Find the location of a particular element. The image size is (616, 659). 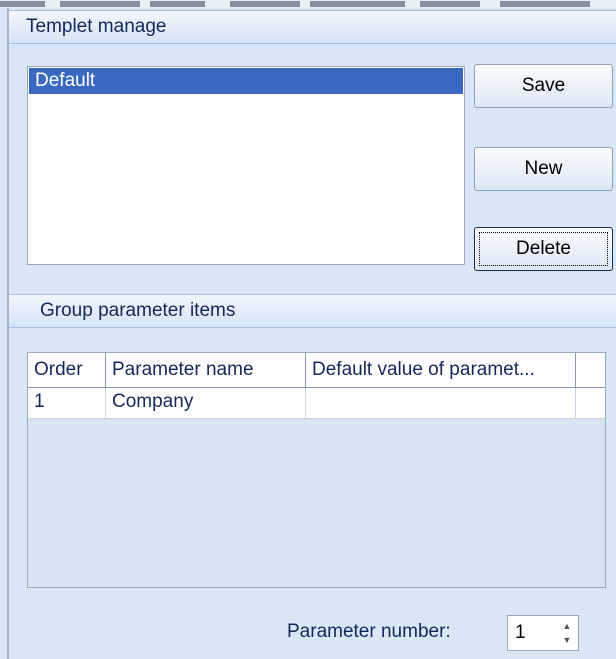

parameter-number-label: Parameter number: is located at coordinates (369, 631).